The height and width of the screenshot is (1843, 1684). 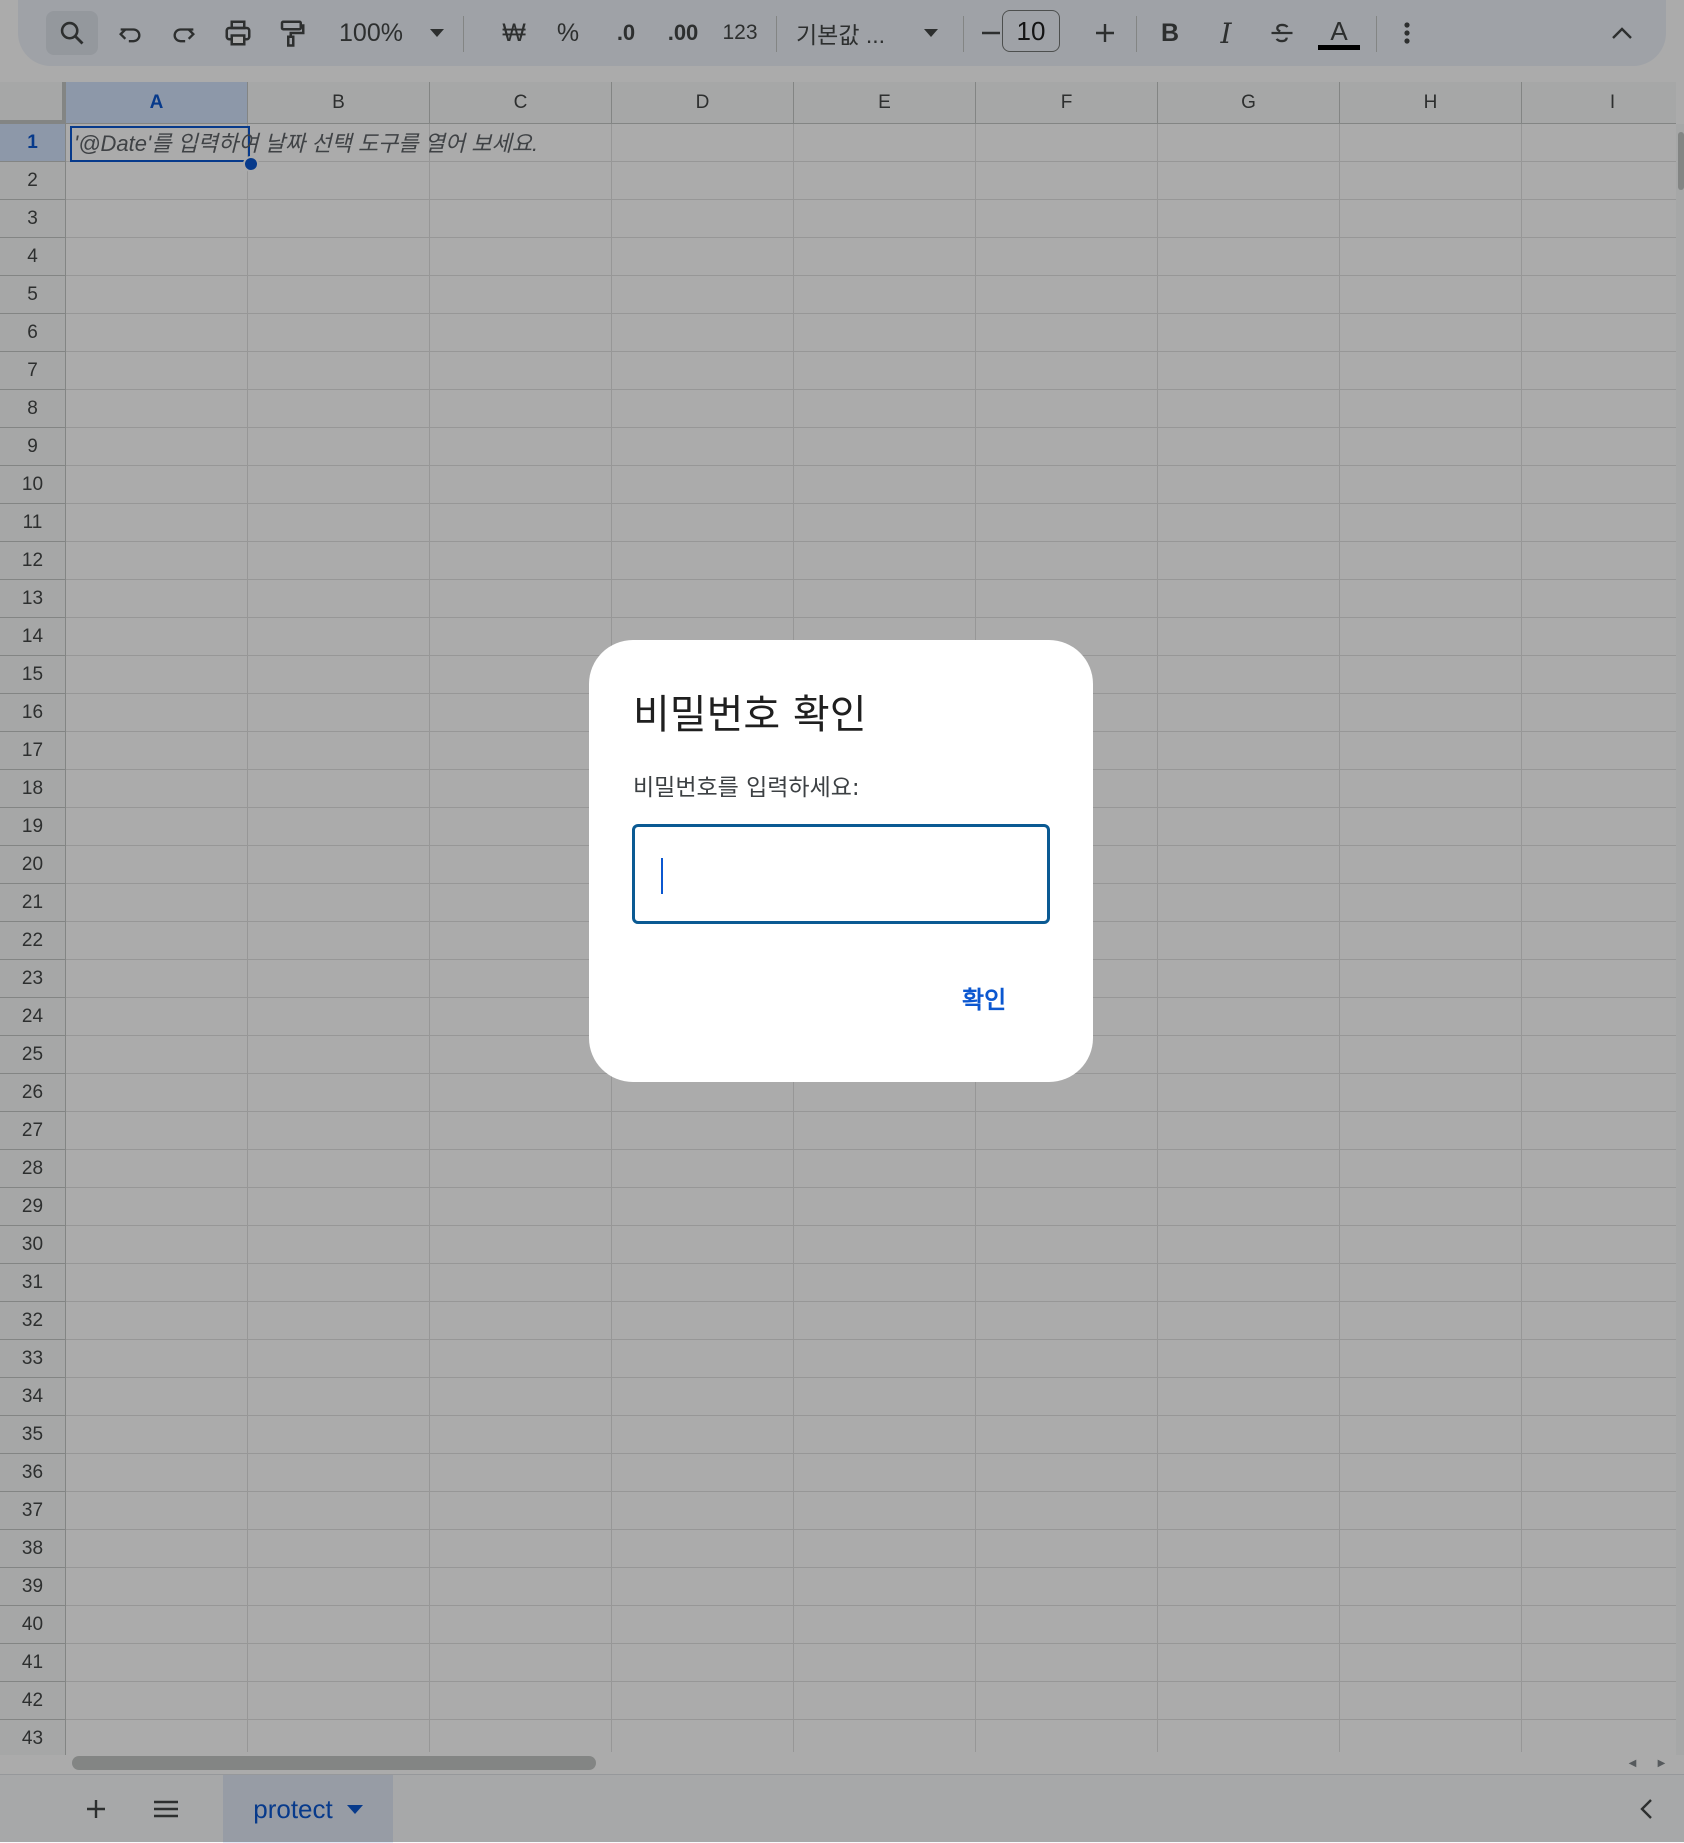 What do you see at coordinates (984, 997) in the screenshot?
I see `confirm-button: 확인` at bounding box center [984, 997].